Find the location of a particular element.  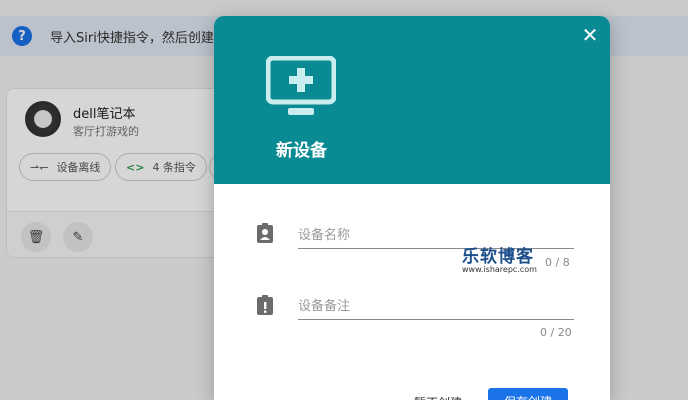

monitor-add-icon is located at coordinates (301, 85).